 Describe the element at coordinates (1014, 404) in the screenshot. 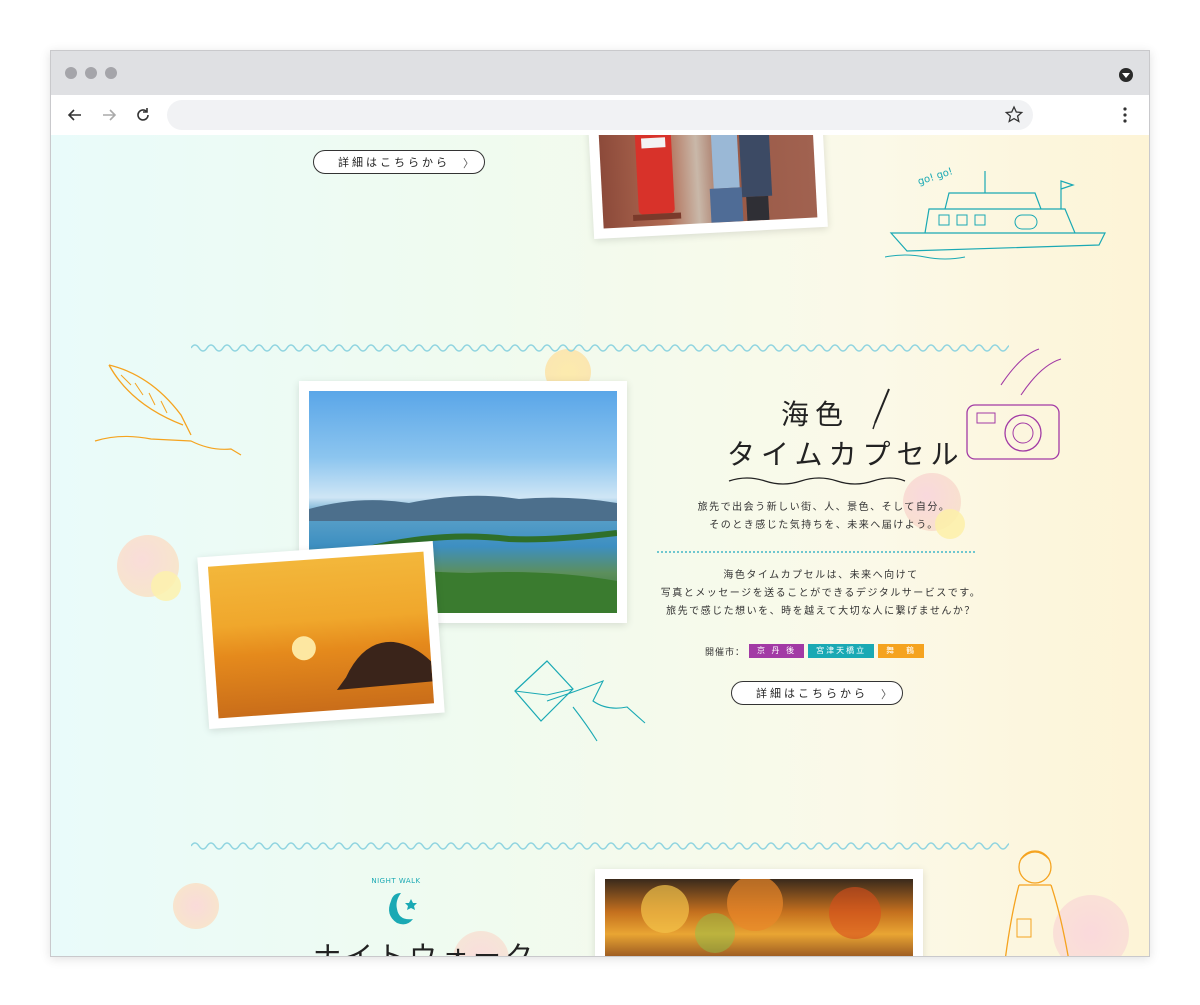

I see `camera-illustration` at that location.